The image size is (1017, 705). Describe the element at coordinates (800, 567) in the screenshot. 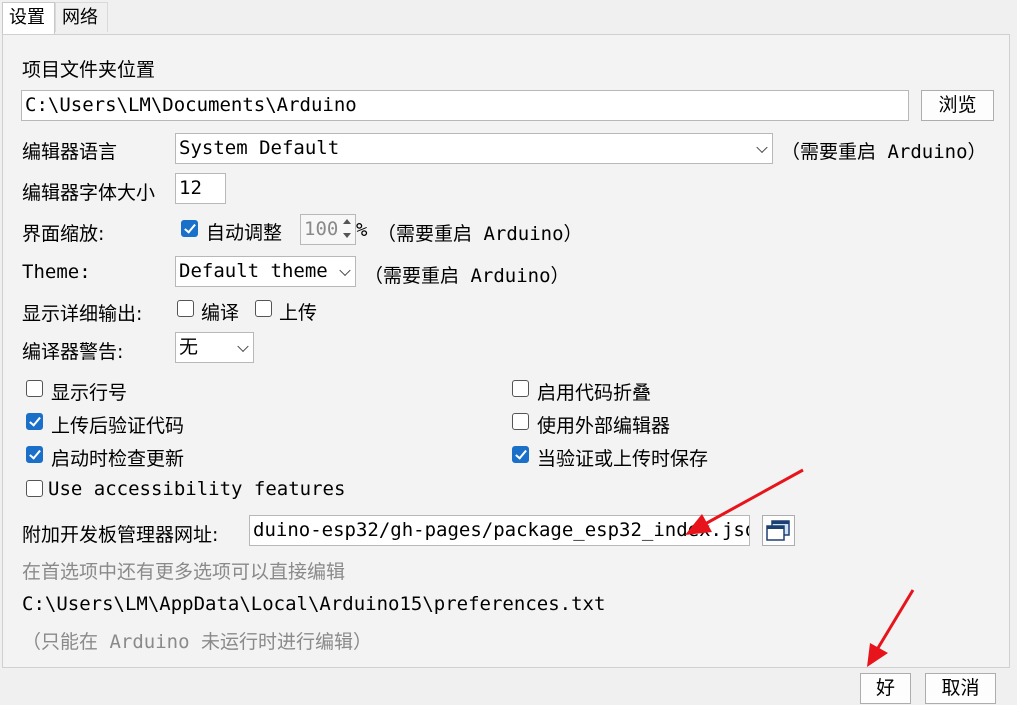

I see `annotation-overlay` at that location.